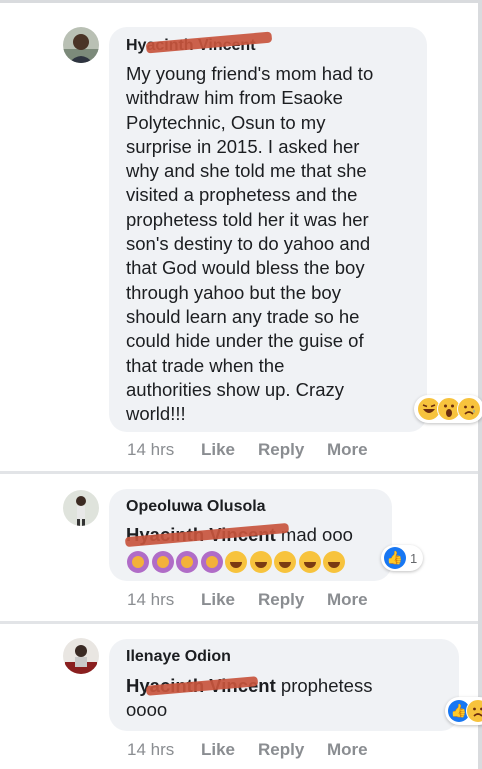  I want to click on comment-author: Opeoluwa Olusola, so click(196, 507).